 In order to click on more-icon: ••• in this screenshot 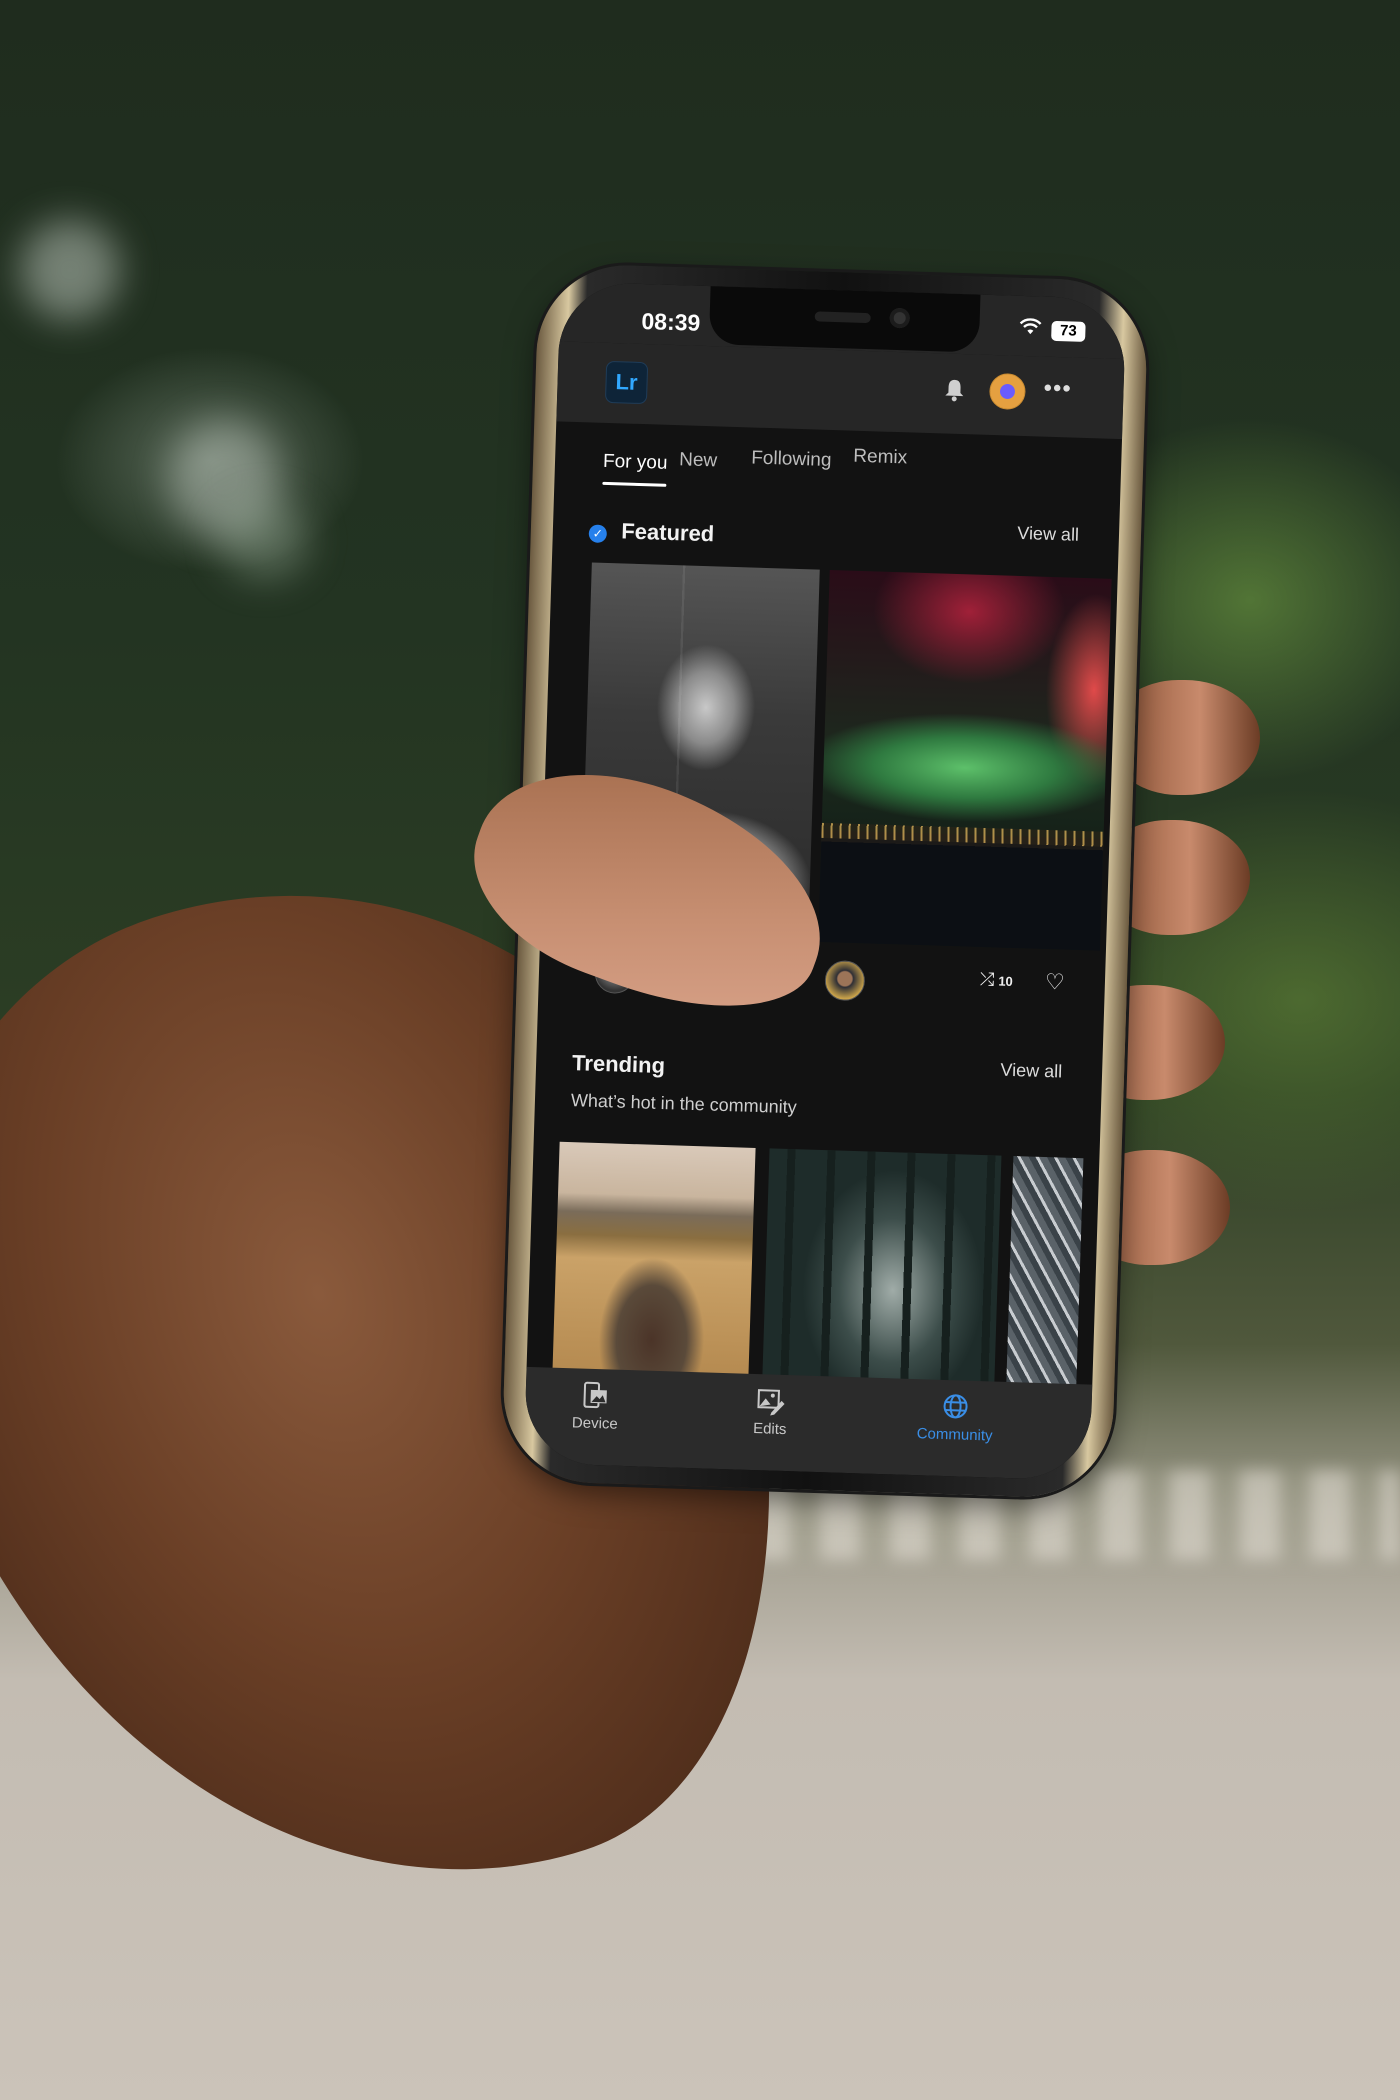, I will do `click(1057, 389)`.